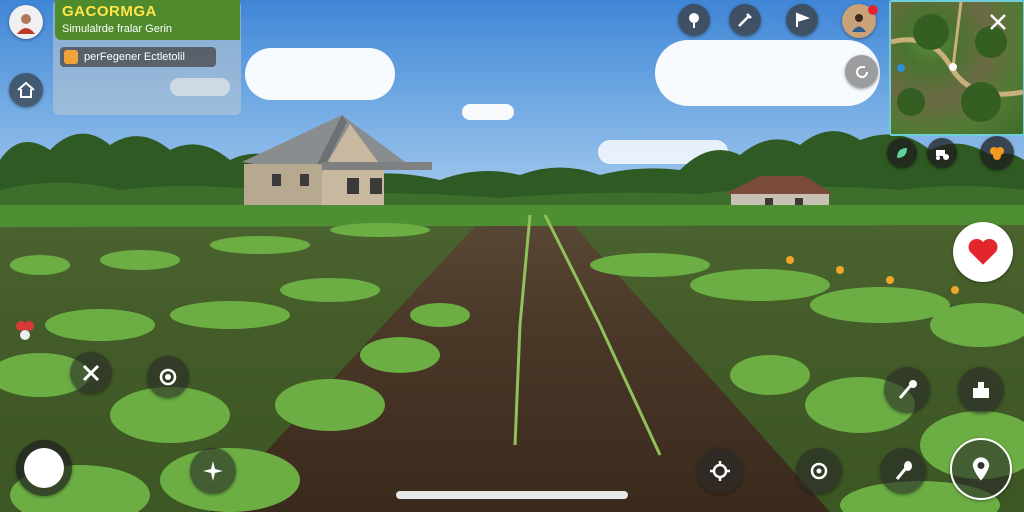 The height and width of the screenshot is (512, 1024). I want to click on house-icon, so click(26, 89).